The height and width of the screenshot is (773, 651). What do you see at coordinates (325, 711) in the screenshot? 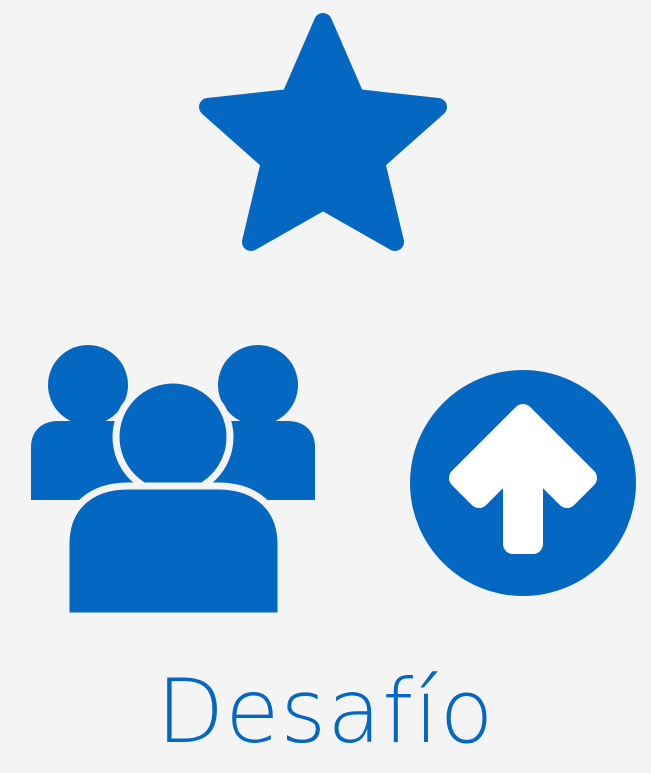
I see `caption-title: Desafío` at bounding box center [325, 711].